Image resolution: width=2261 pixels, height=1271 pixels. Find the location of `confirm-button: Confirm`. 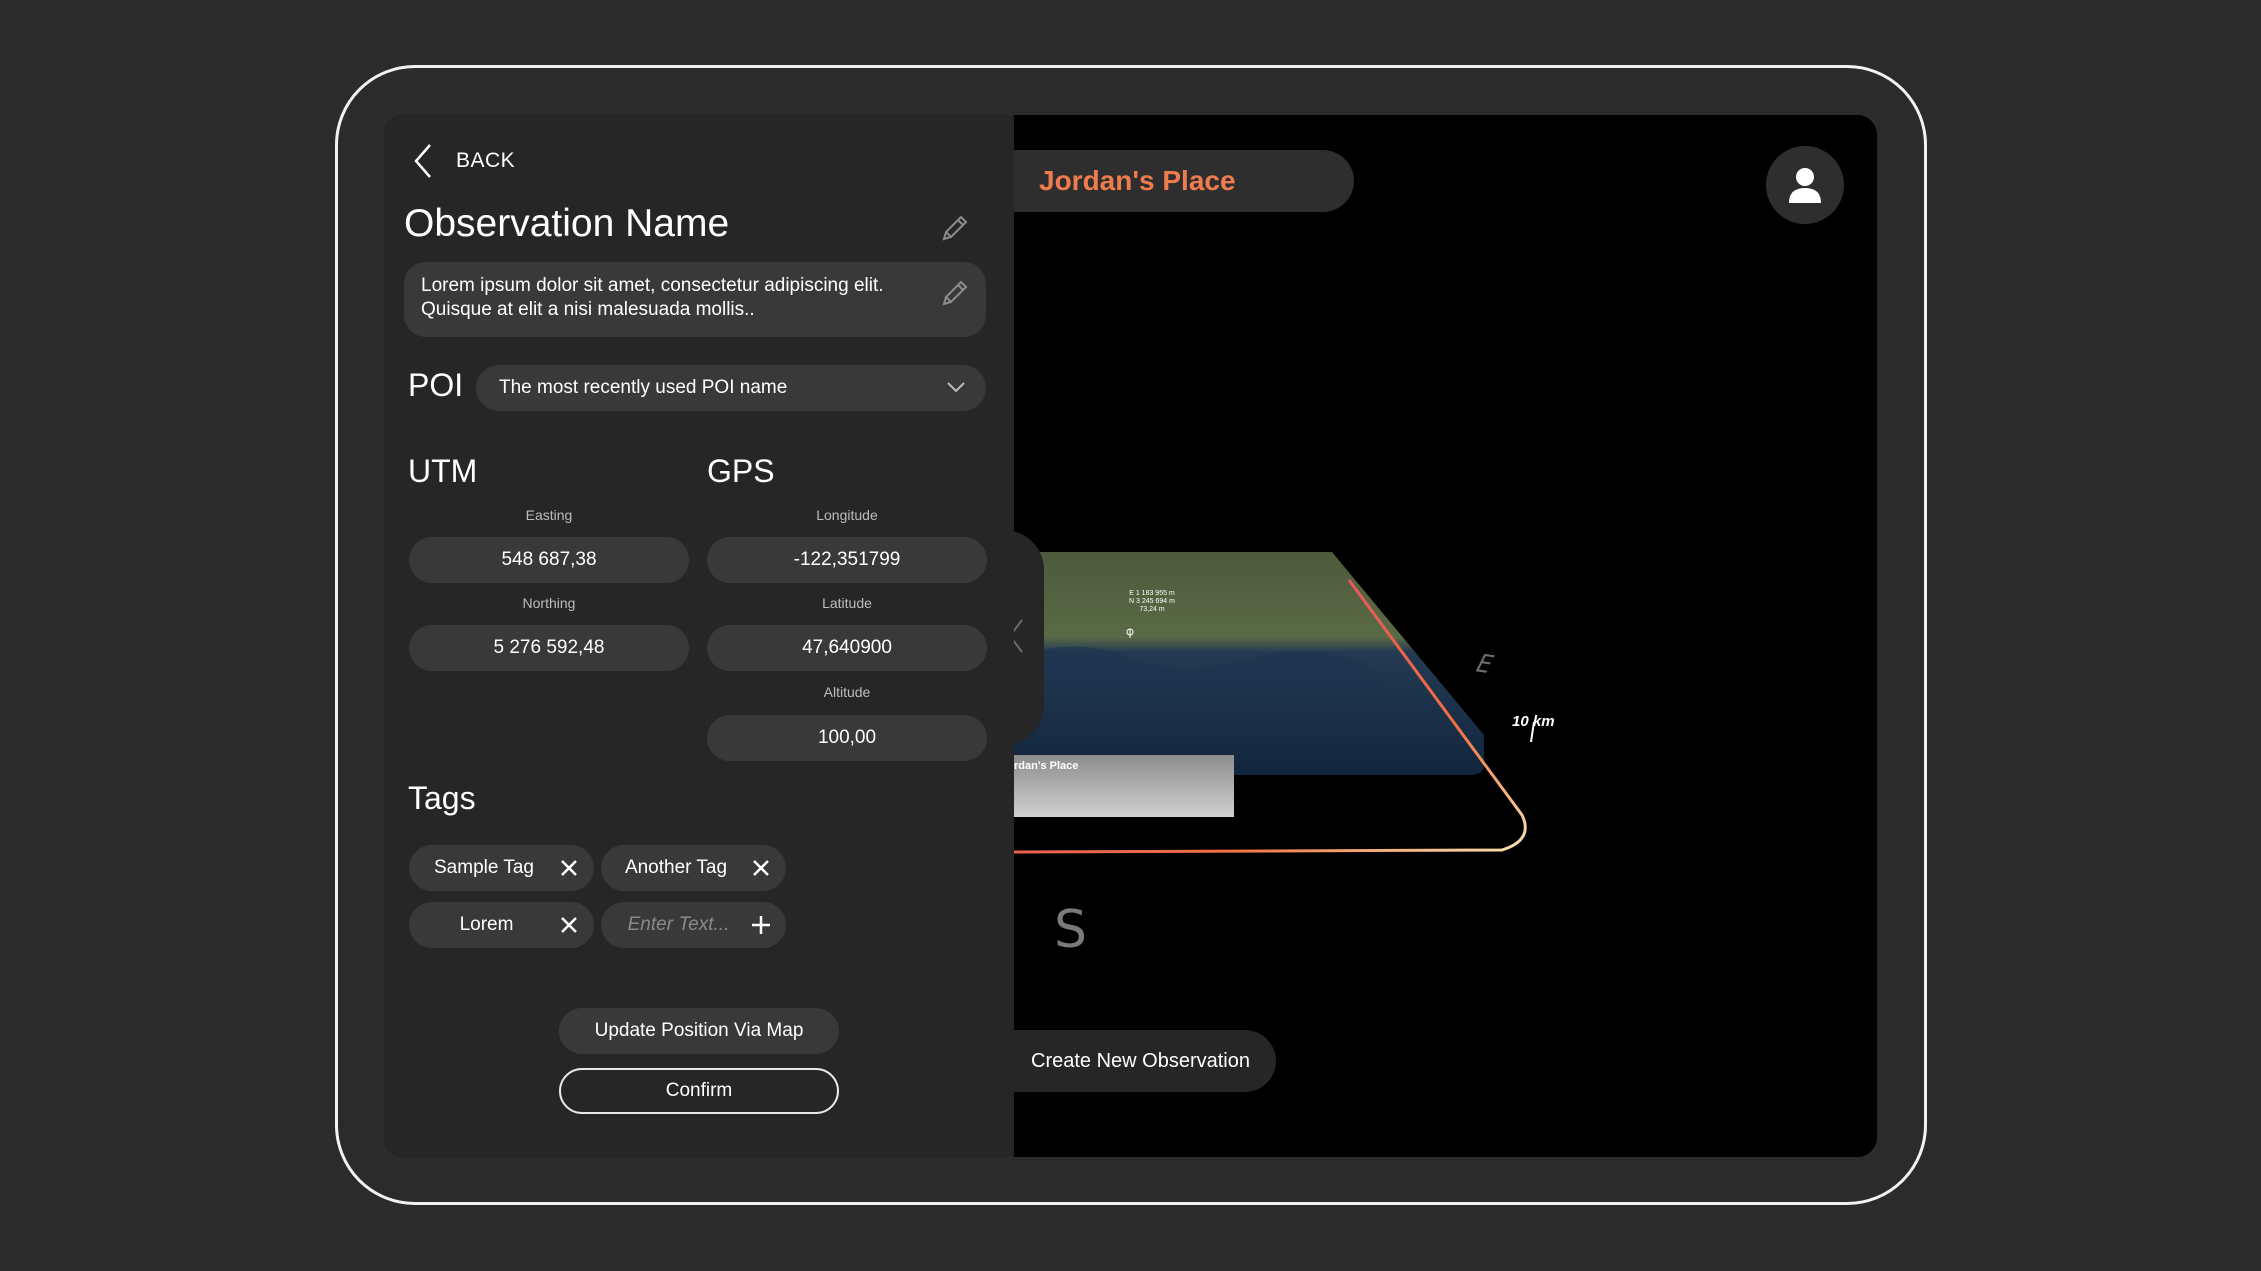

confirm-button: Confirm is located at coordinates (699, 1091).